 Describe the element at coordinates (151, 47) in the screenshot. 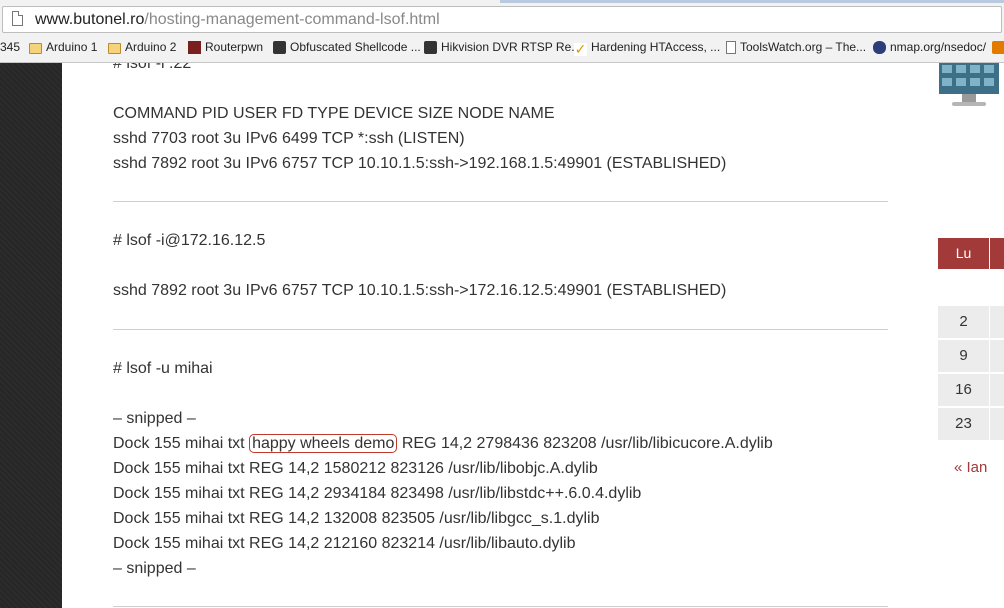

I see `bookmark-label: Arduino 2` at that location.